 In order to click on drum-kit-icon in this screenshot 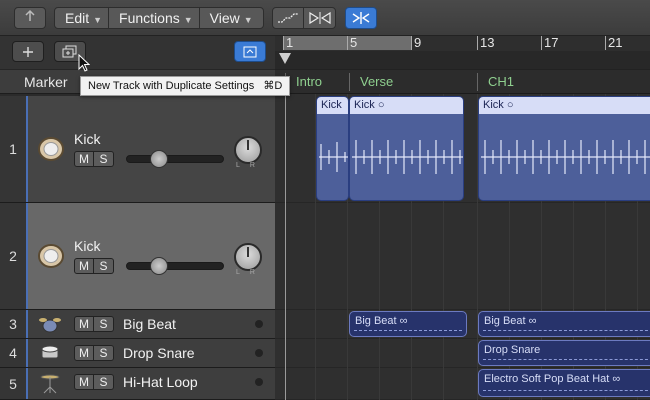, I will do `click(50, 325)`.